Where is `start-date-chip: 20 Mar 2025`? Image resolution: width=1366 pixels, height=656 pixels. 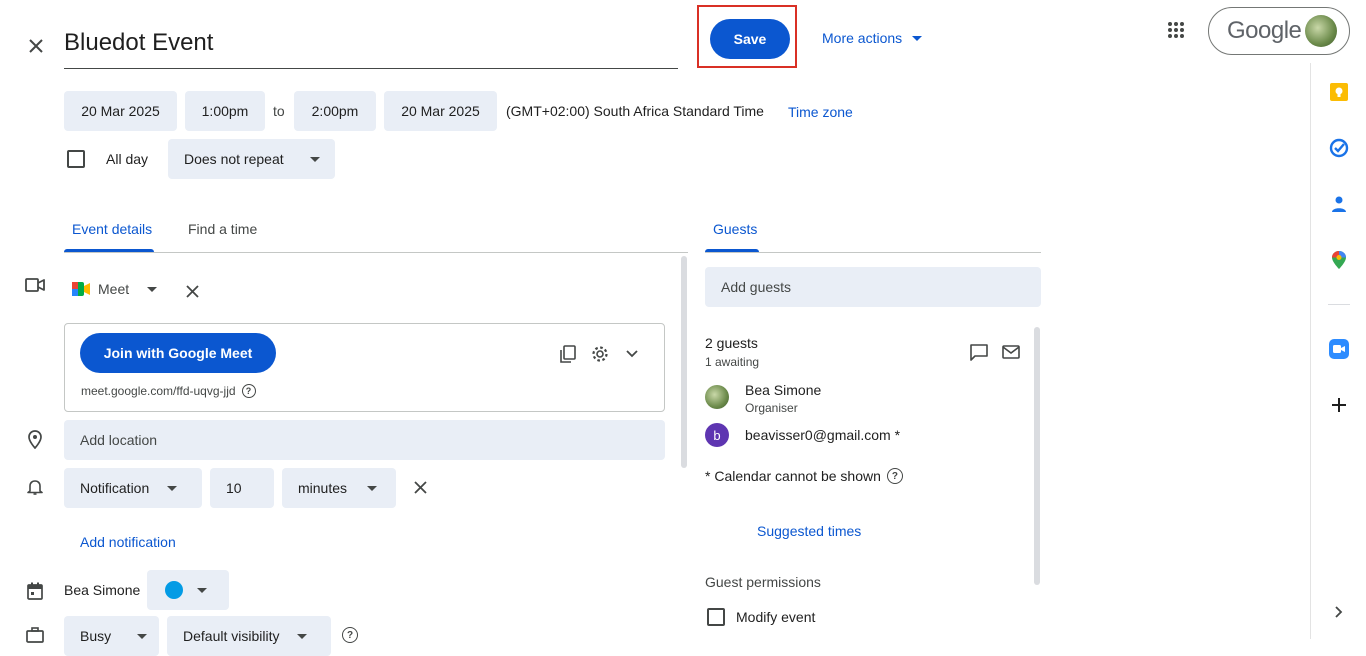 start-date-chip: 20 Mar 2025 is located at coordinates (120, 111).